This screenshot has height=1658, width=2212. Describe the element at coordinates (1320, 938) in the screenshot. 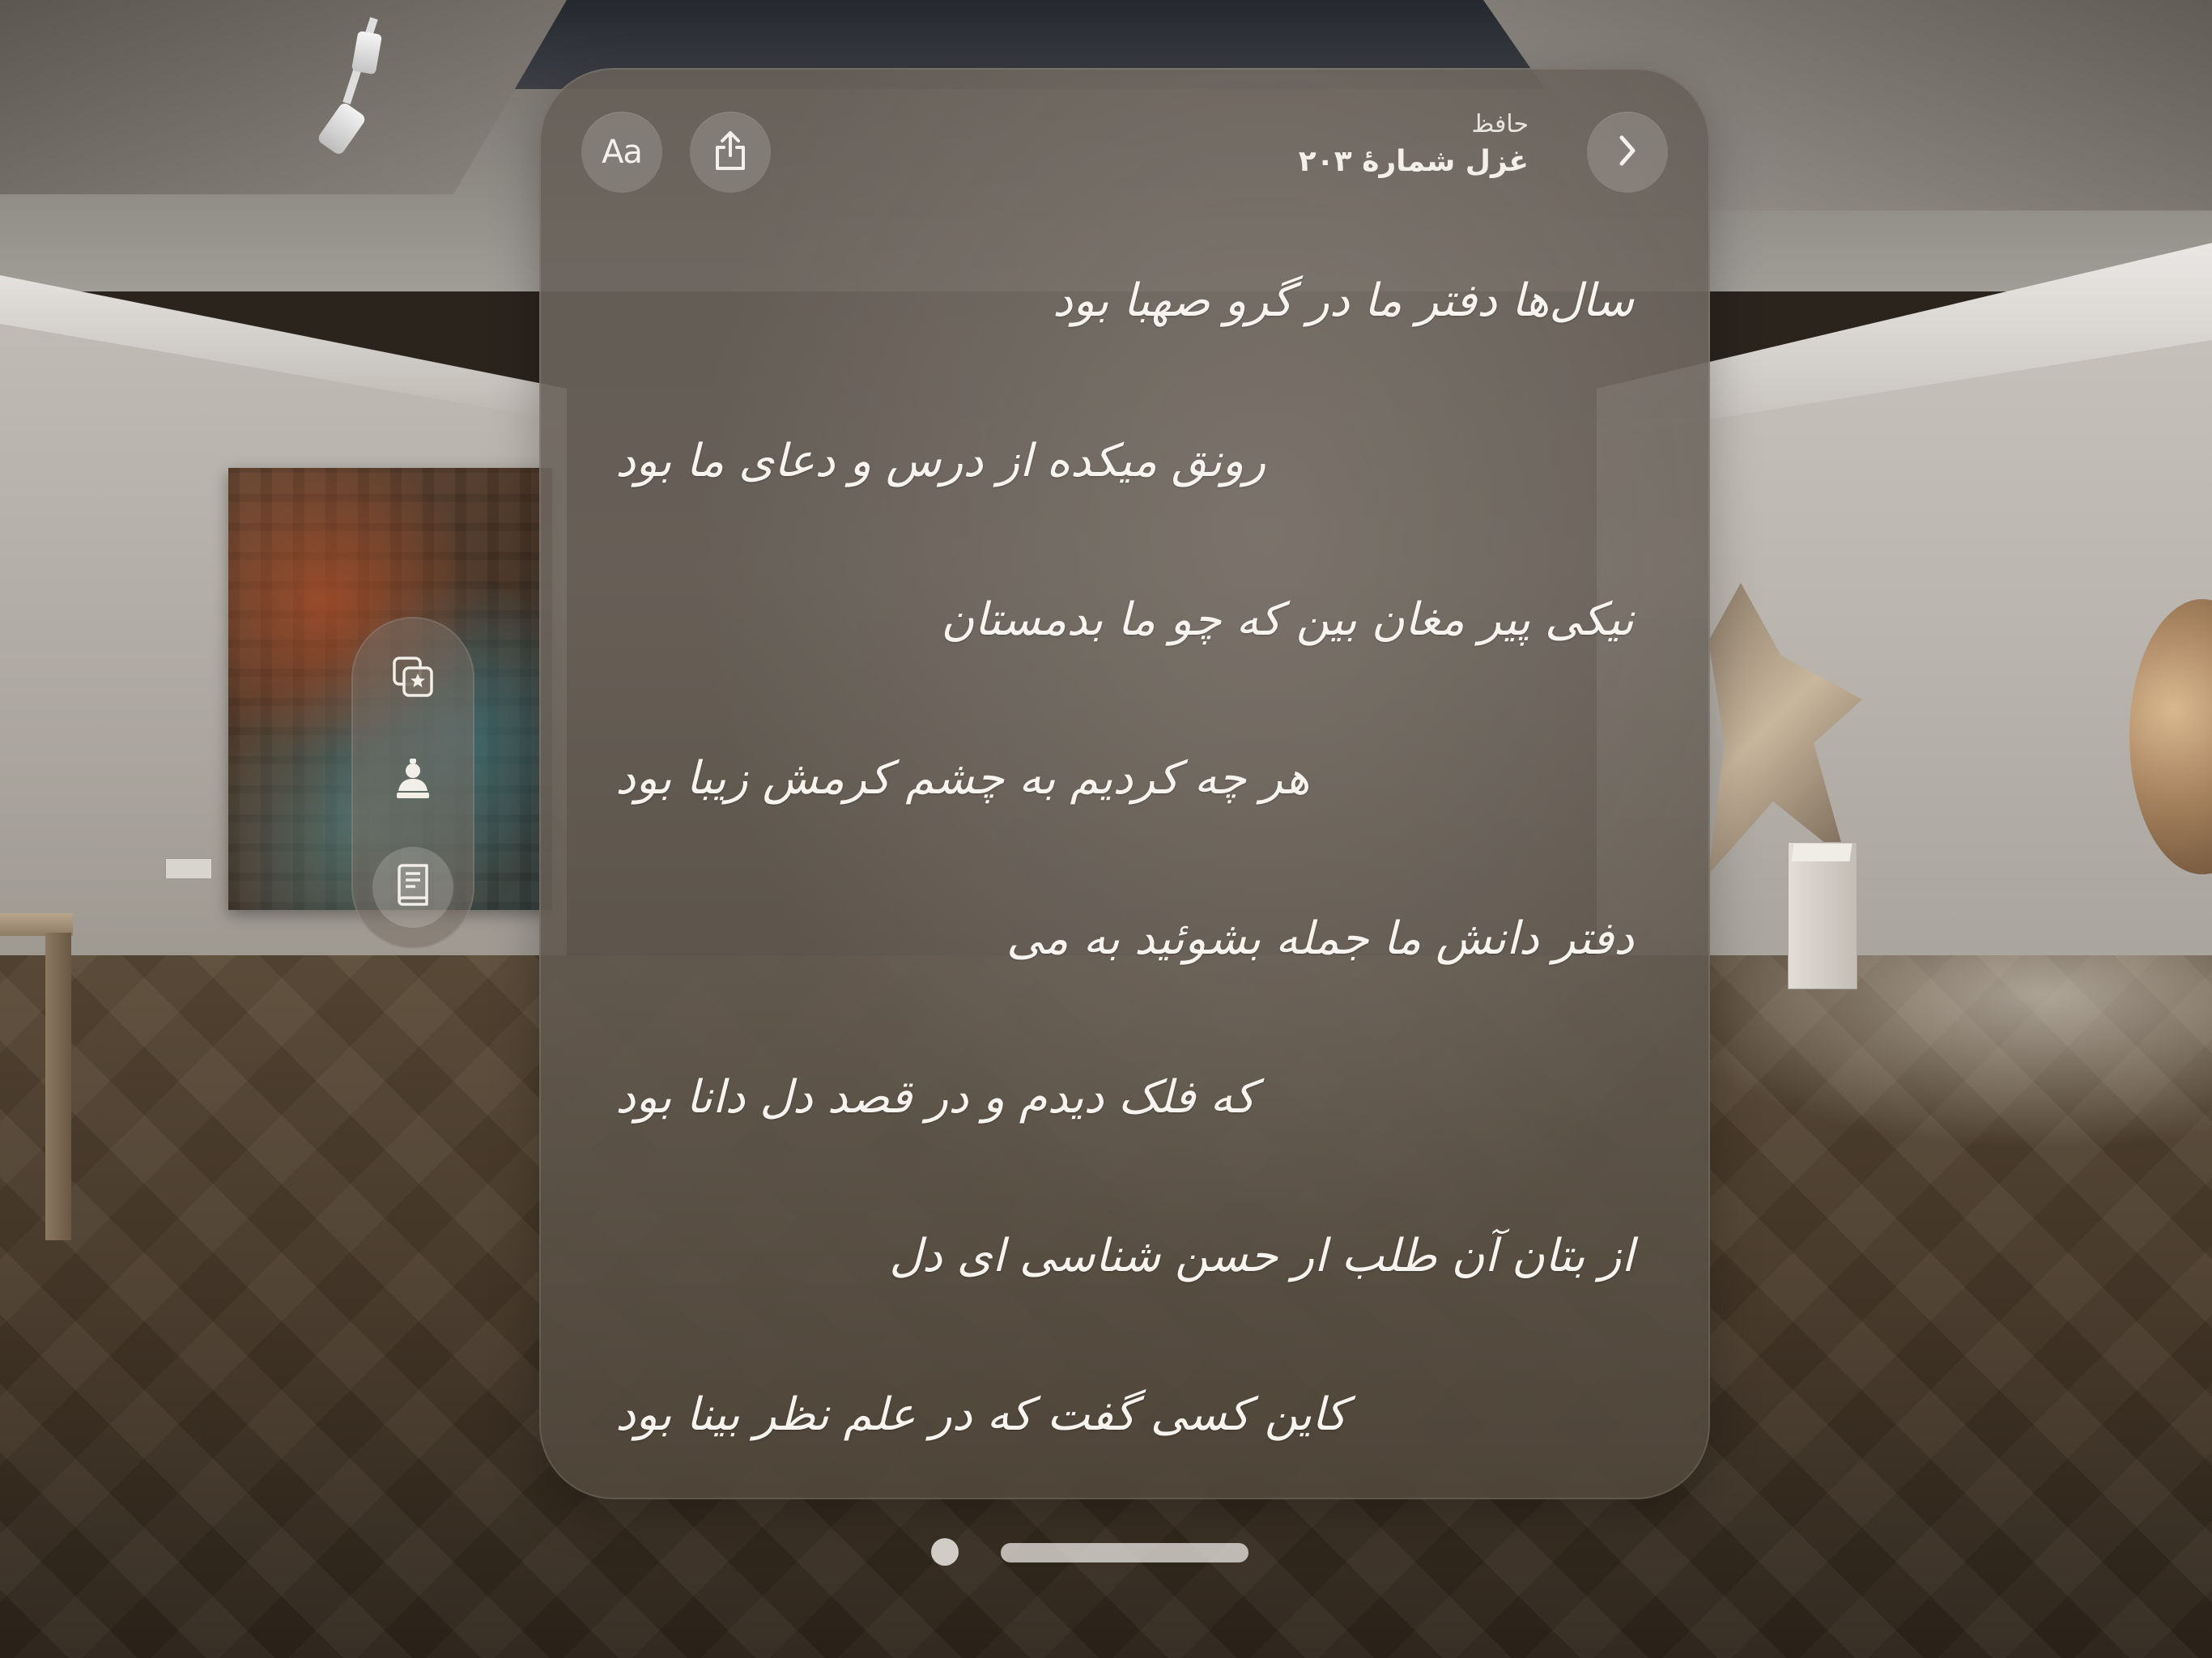

I see `verse-line: دفتر دانش ما جمله بشوئید به می` at that location.